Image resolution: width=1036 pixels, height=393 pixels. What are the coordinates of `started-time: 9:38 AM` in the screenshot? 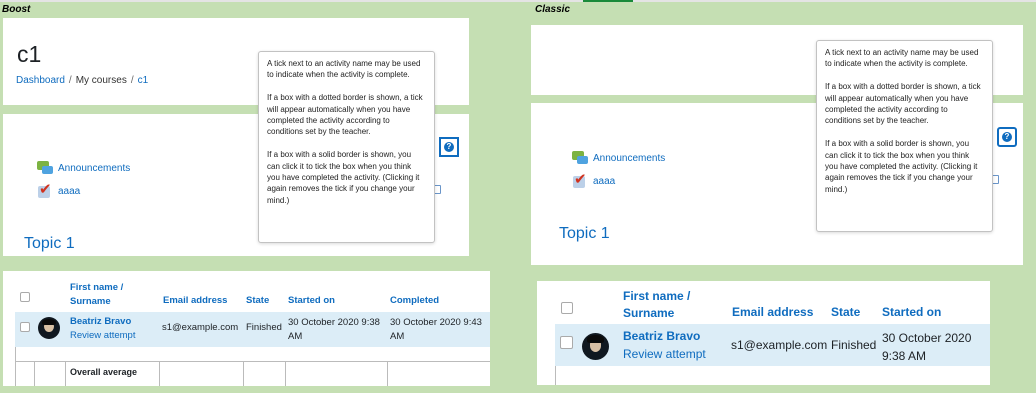 It's located at (904, 356).